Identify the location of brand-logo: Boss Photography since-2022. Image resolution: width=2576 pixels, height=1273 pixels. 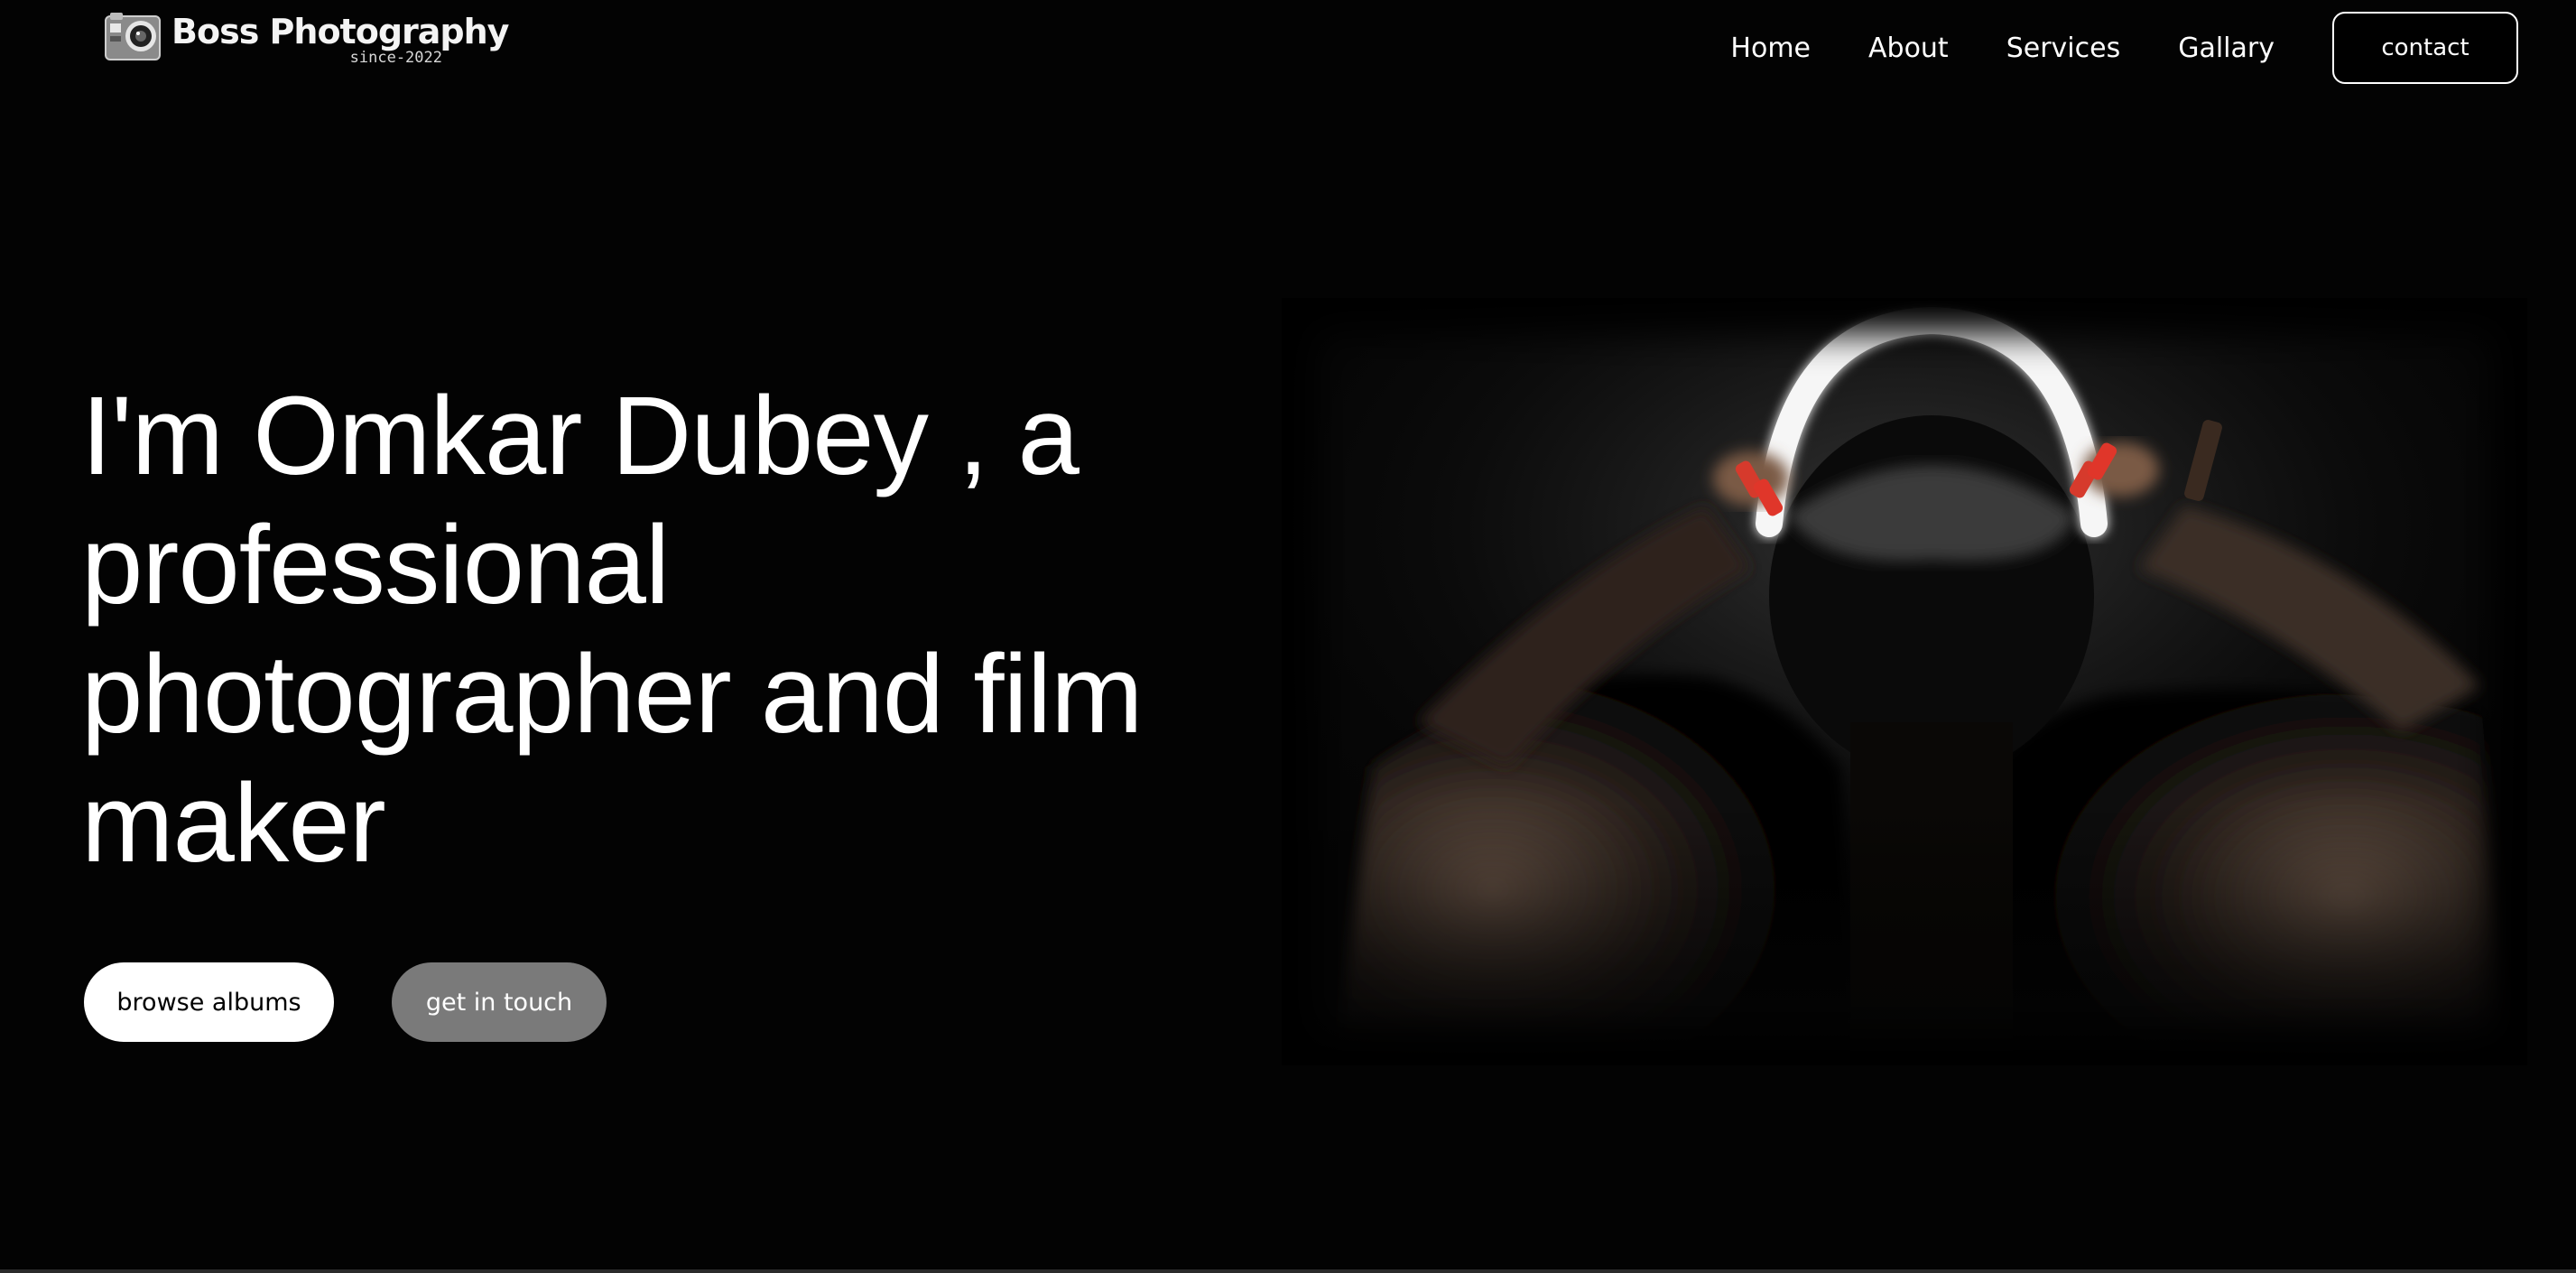
(307, 41).